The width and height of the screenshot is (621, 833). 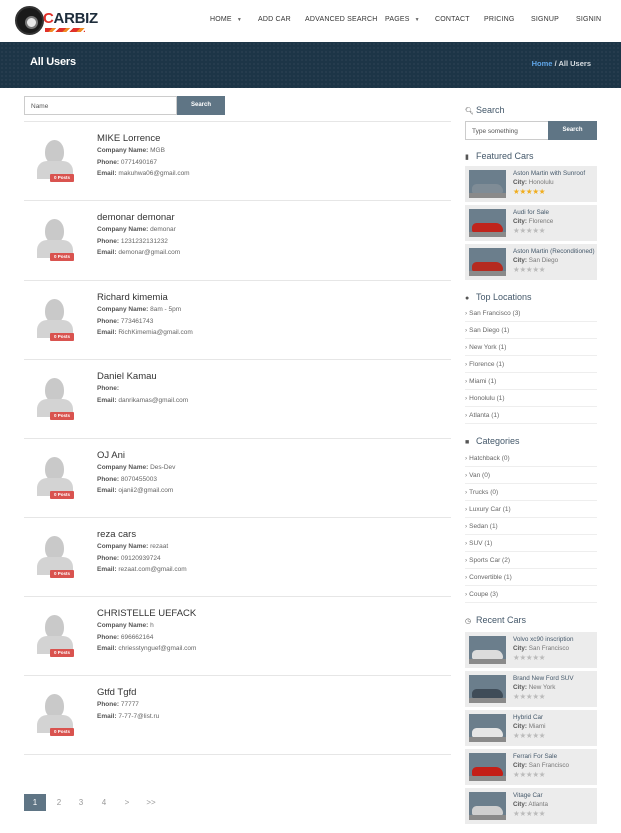 I want to click on car-title: Ferrari For Sale, so click(x=535, y=756).